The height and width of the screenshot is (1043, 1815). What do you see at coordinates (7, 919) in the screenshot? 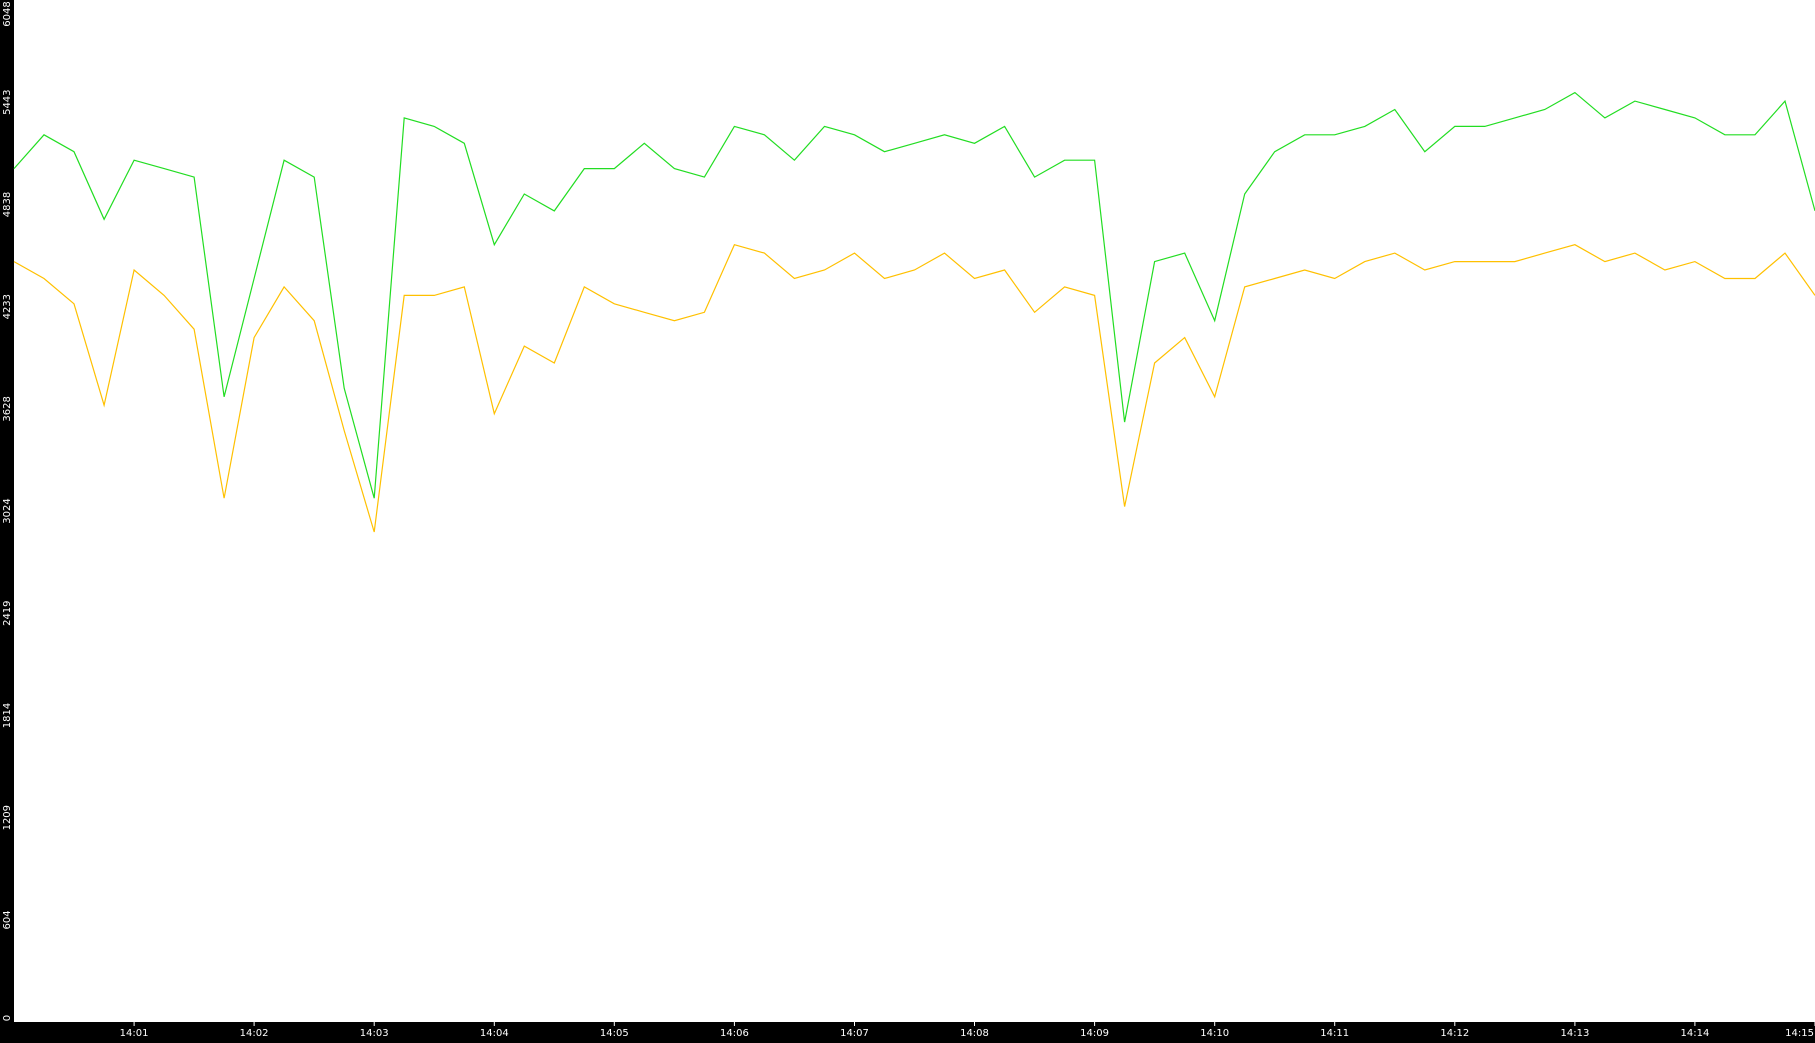
I see `y-tick-label: 604` at bounding box center [7, 919].